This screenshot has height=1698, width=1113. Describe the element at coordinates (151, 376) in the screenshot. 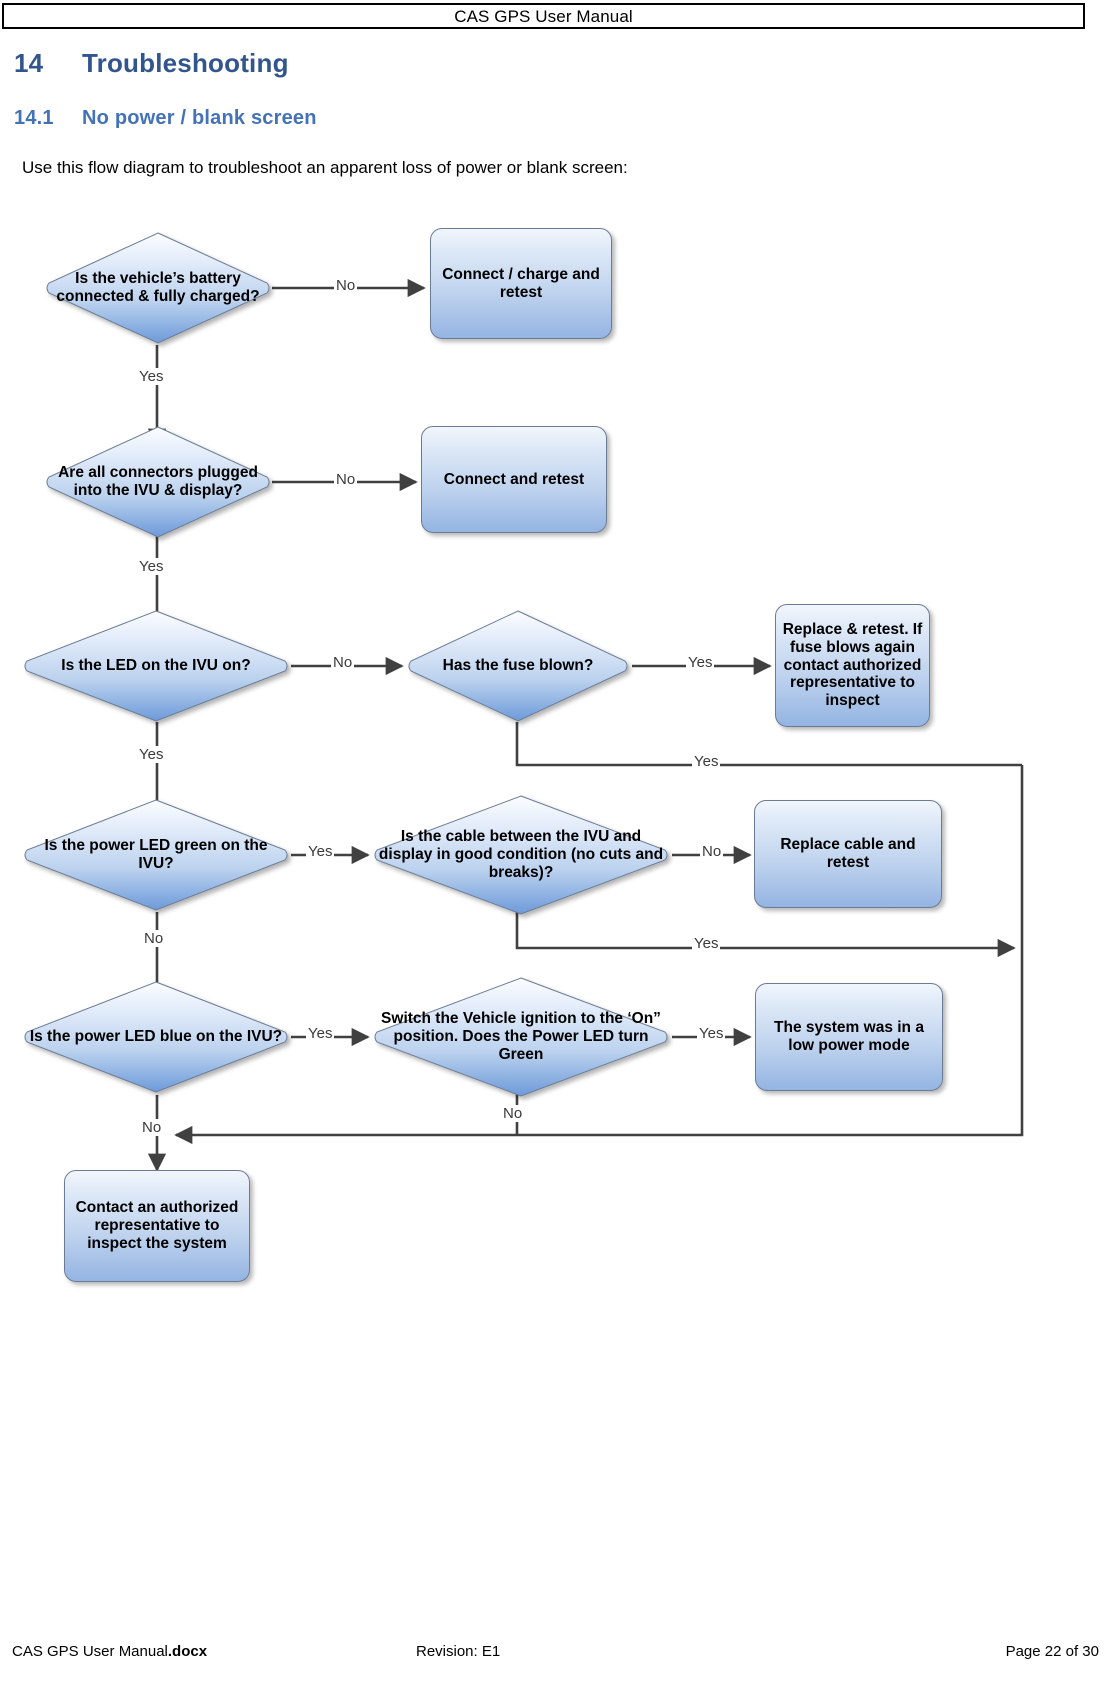

I see `edge-label-d1-yes: Yes` at that location.